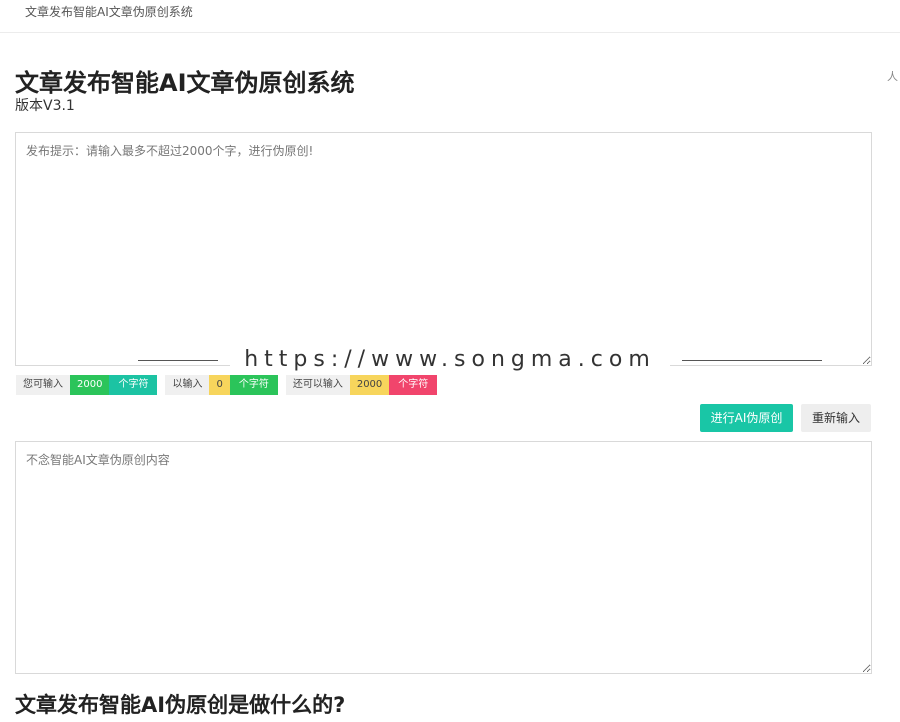 The width and height of the screenshot is (900, 722). I want to click on counter-remaining: 还可以输入 2000 个字符, so click(361, 385).